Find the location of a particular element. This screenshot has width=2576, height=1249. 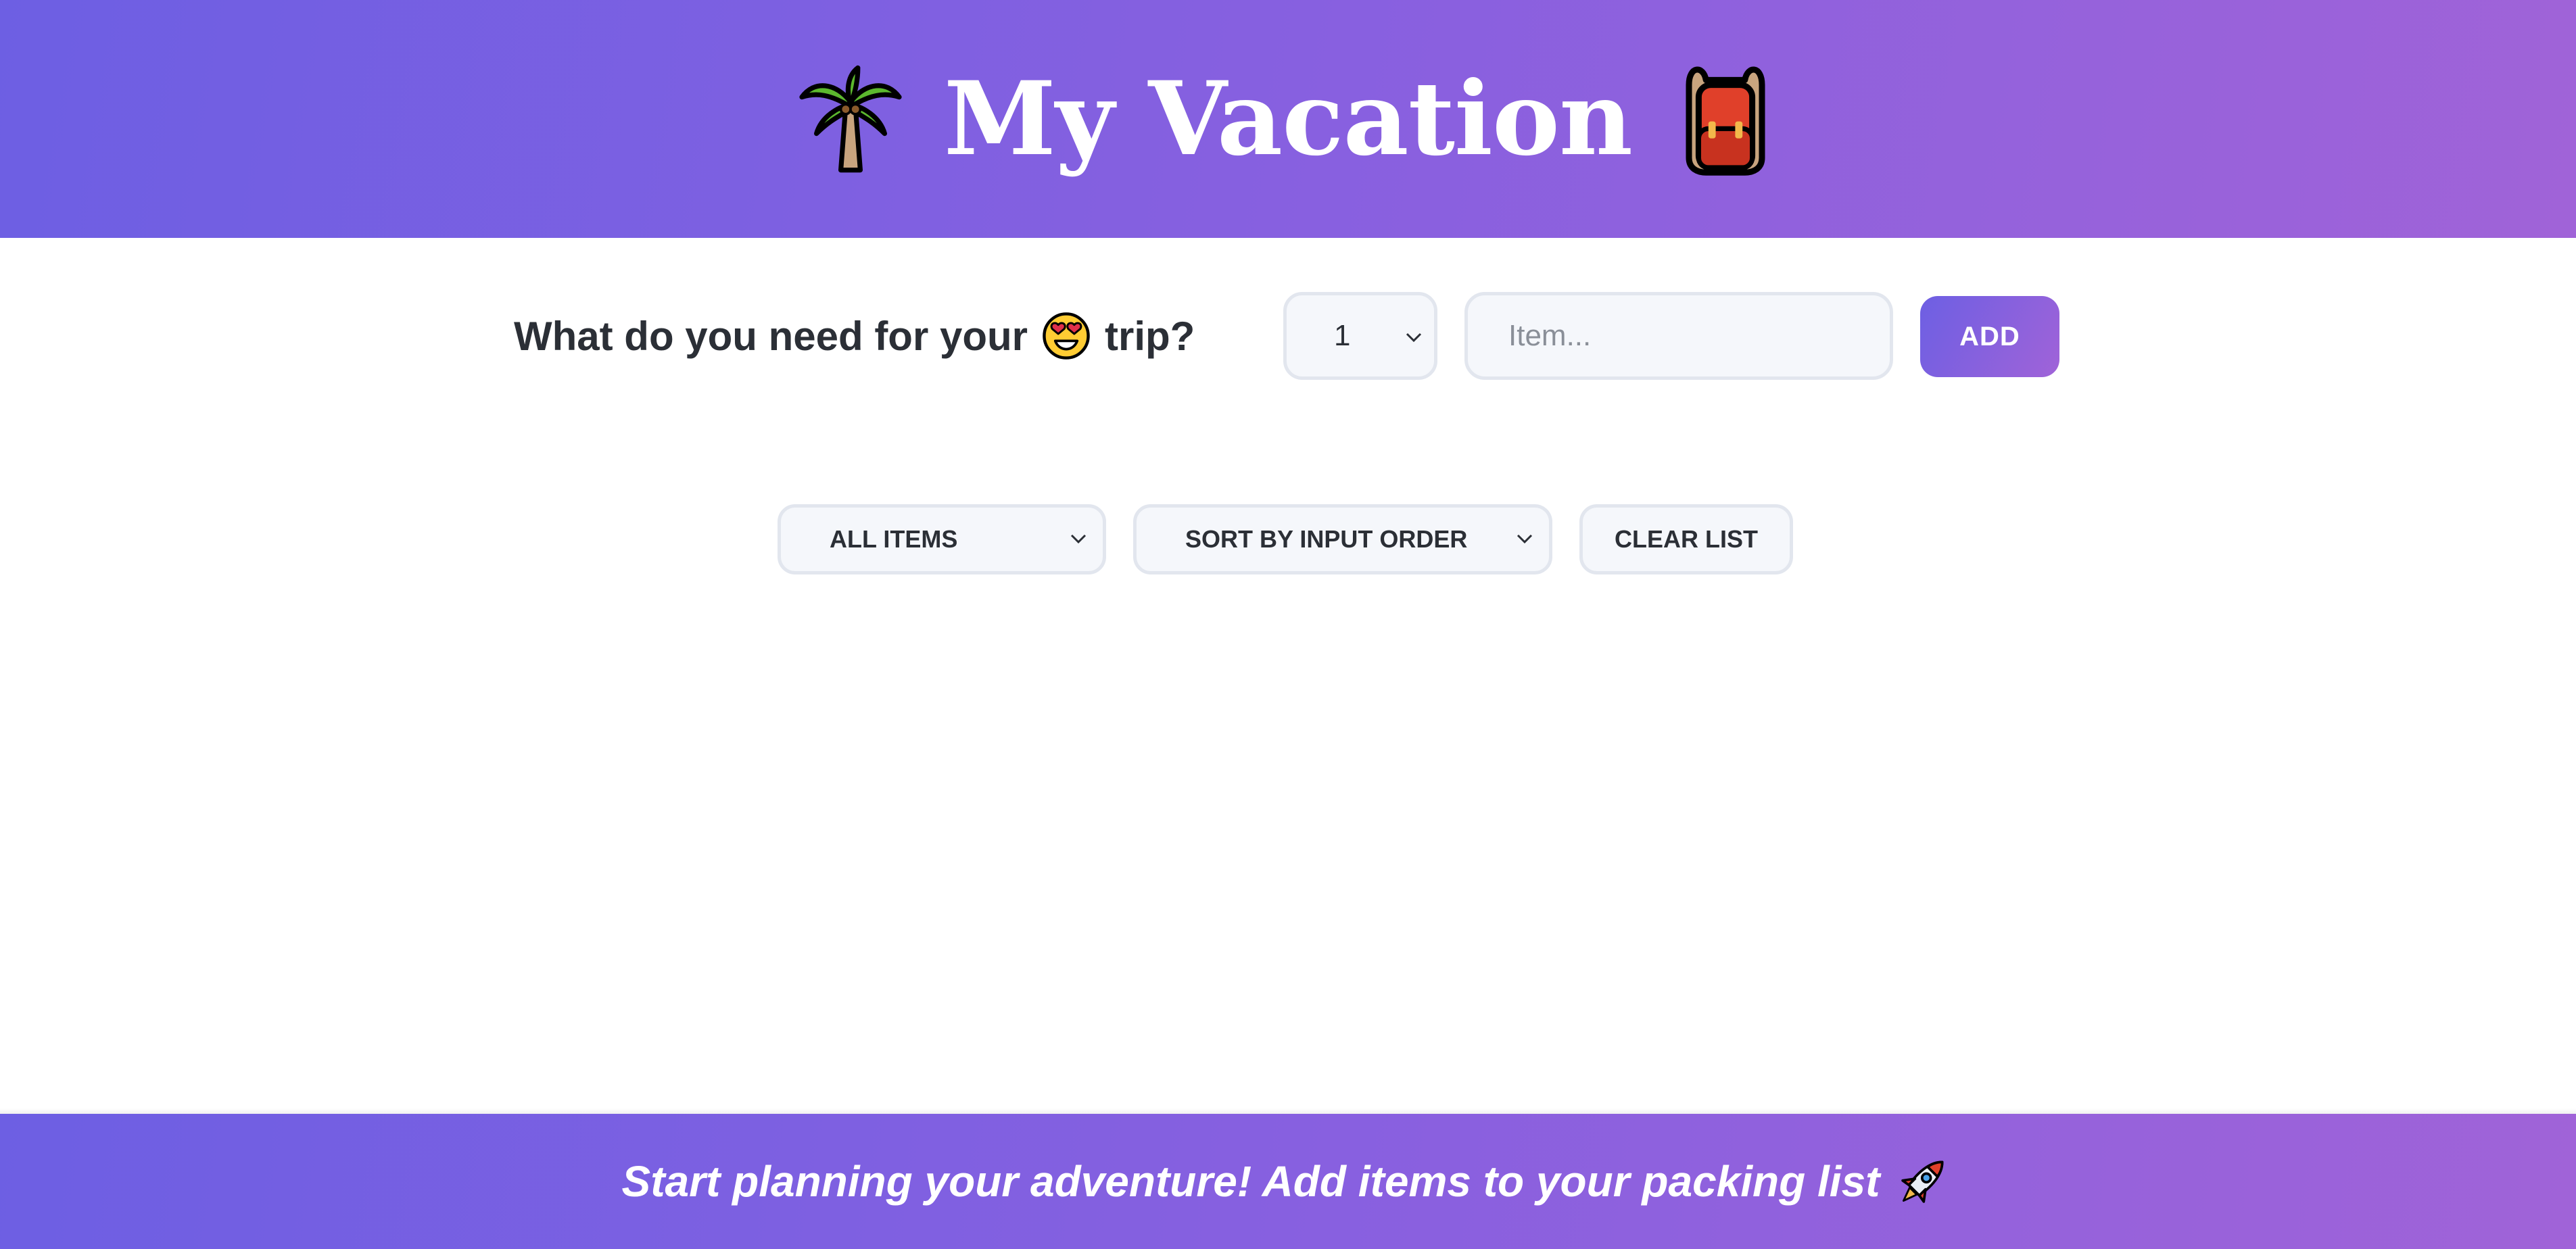

heart-eyes-face-icon is located at coordinates (1066, 336).